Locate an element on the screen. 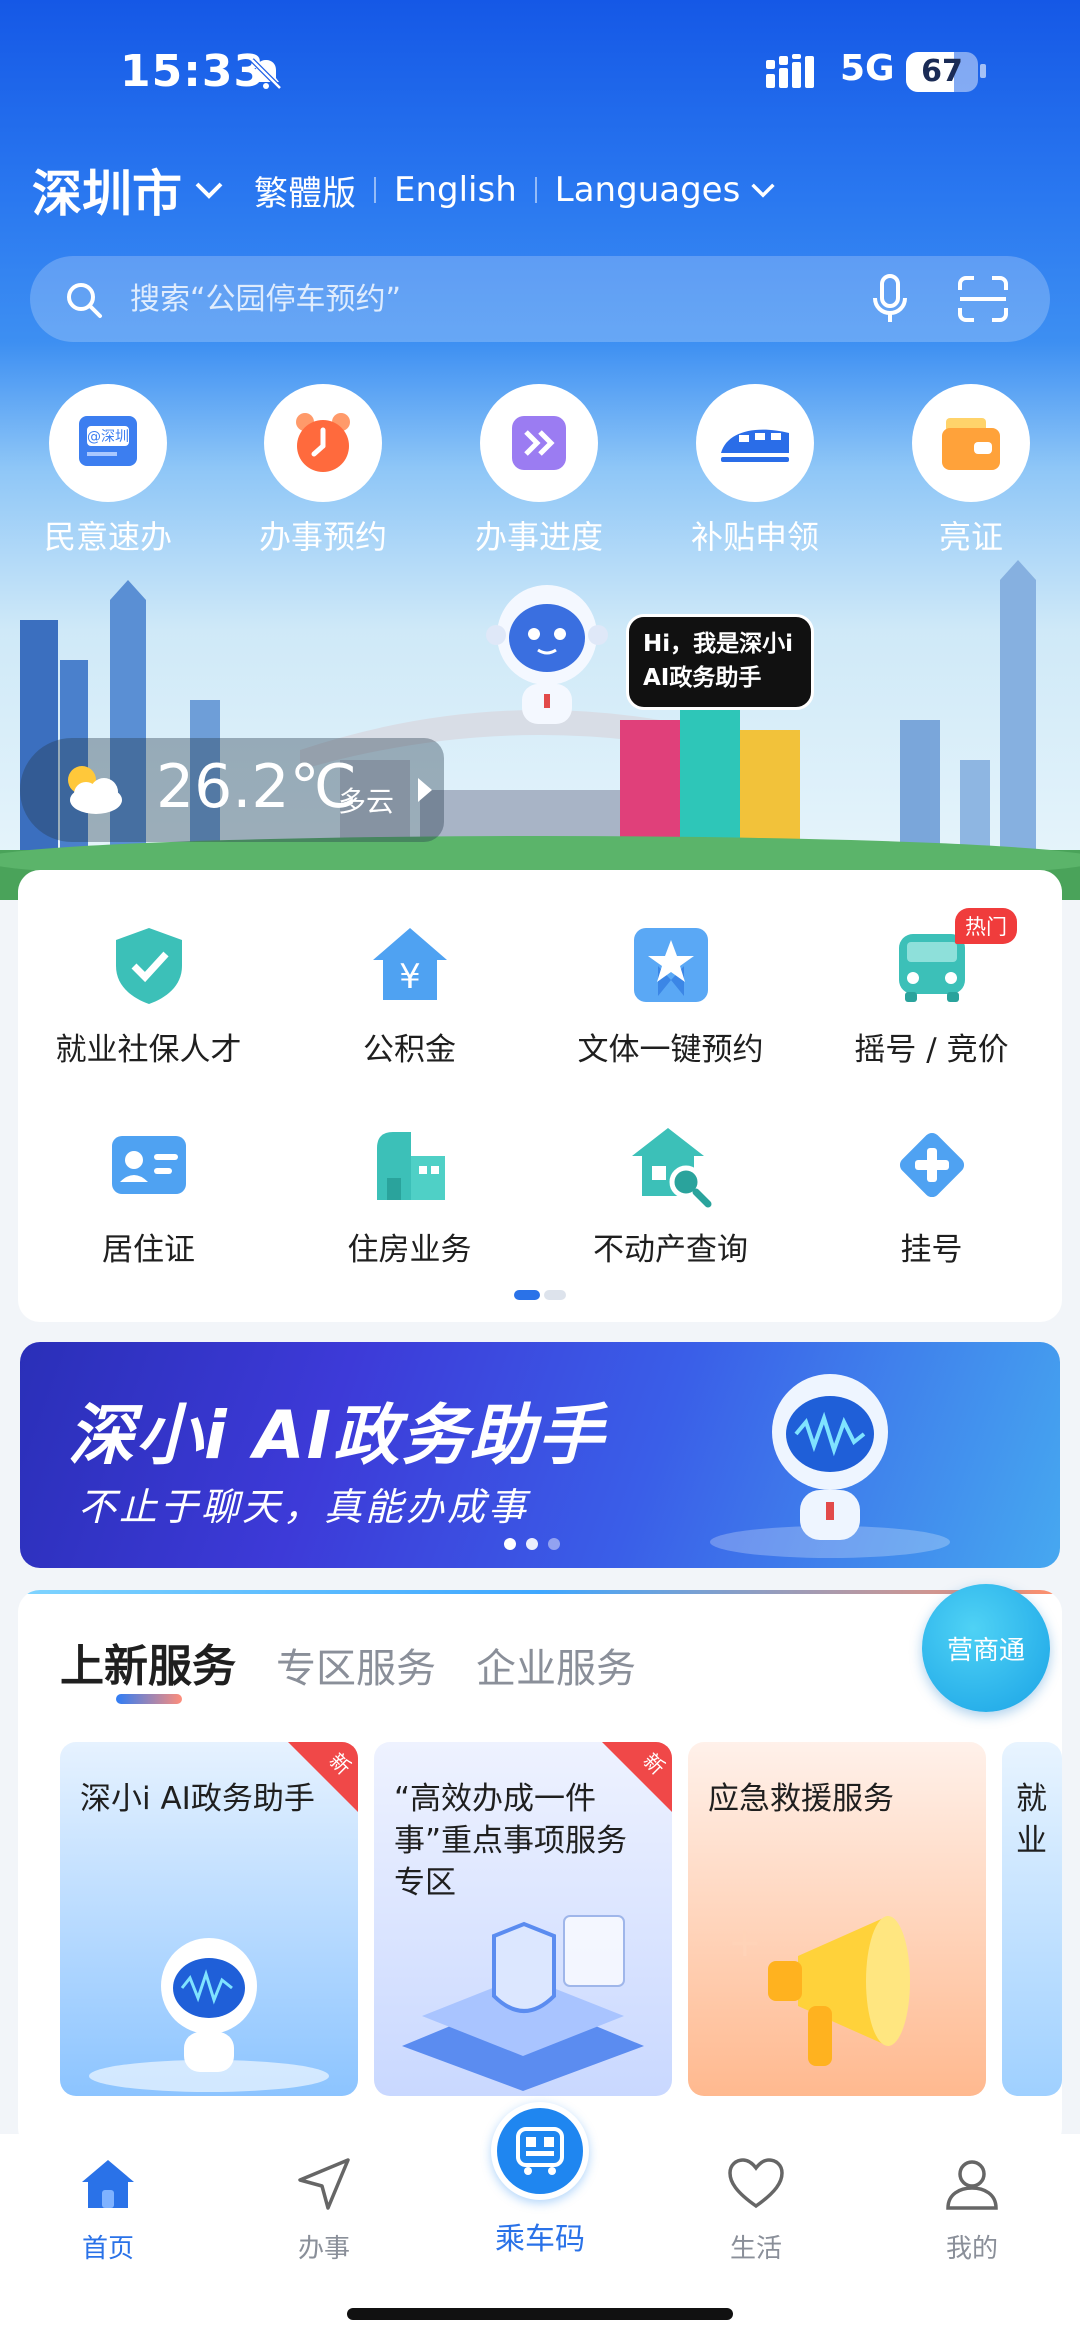 The height and width of the screenshot is (2341, 1080). tab-enterprise-services: 企业服务 is located at coordinates (556, 1665).